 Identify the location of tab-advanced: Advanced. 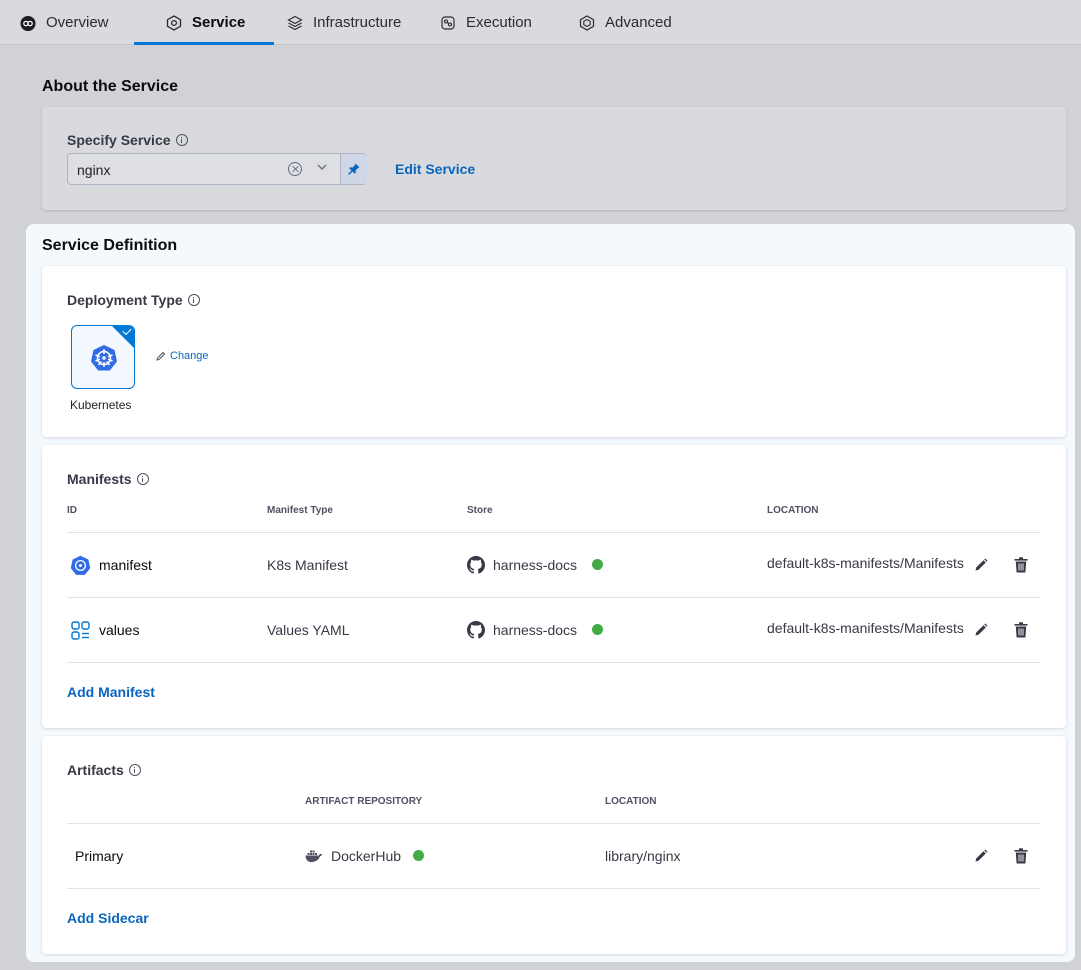
(625, 22).